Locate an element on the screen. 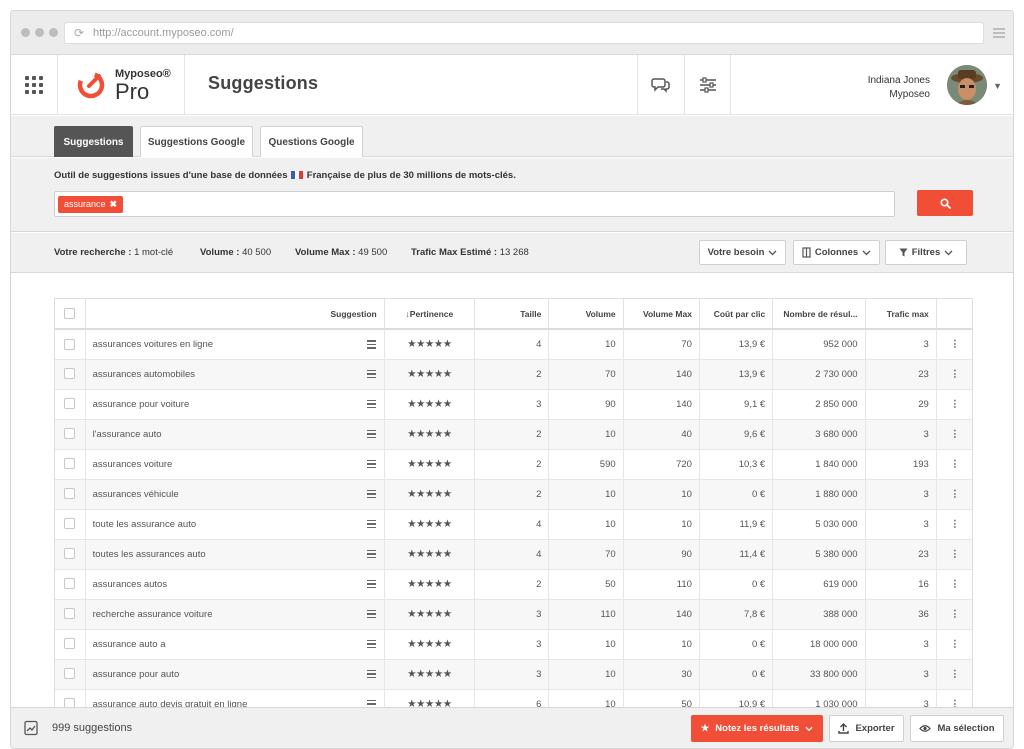  settings-sliders-button is located at coordinates (707, 85).